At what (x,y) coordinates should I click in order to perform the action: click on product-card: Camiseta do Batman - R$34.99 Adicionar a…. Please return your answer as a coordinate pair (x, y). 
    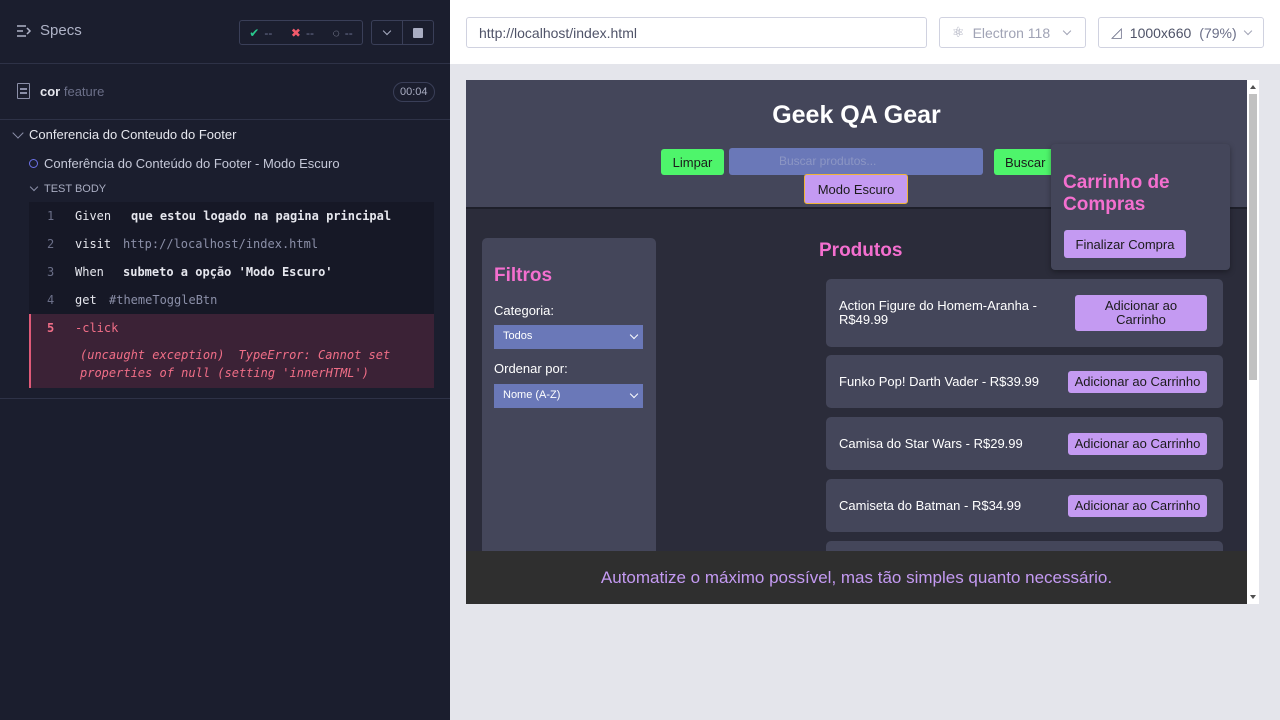
    Looking at the image, I should click on (1024, 505).